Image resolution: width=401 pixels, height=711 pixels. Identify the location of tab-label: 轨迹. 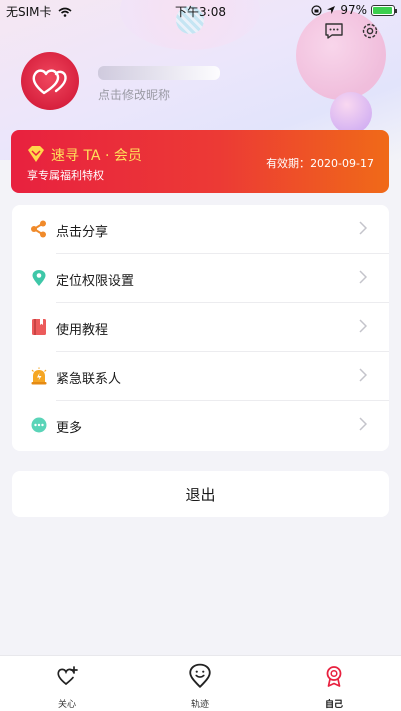
(199, 705).